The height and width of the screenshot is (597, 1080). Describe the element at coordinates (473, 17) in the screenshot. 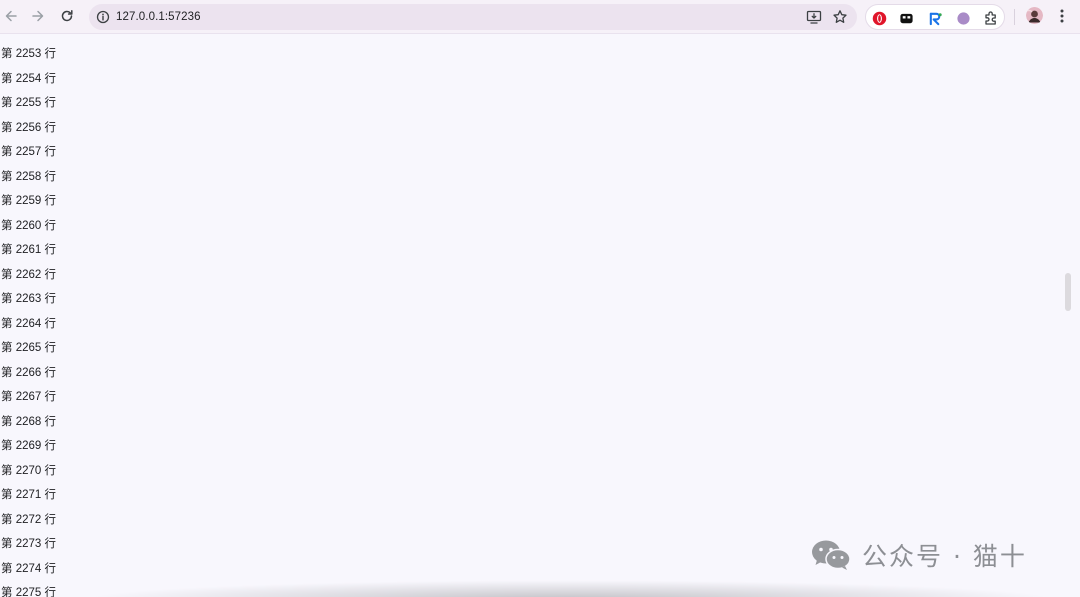

I see `address-bar: 127.0.0.1:57236` at that location.